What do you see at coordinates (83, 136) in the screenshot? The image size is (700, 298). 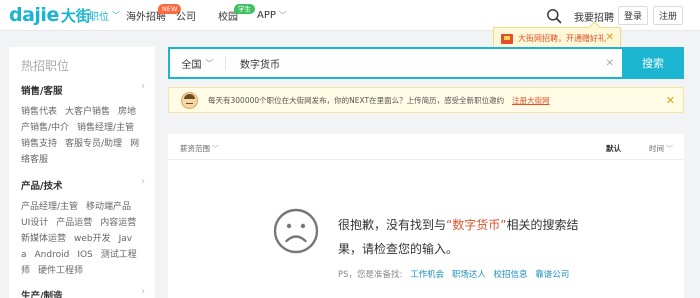 I see `category-item-list: 销售代表 大客户销售 房地产销售/中介 销售经理/主管销售支持 客服专员/助理 网络客服` at bounding box center [83, 136].